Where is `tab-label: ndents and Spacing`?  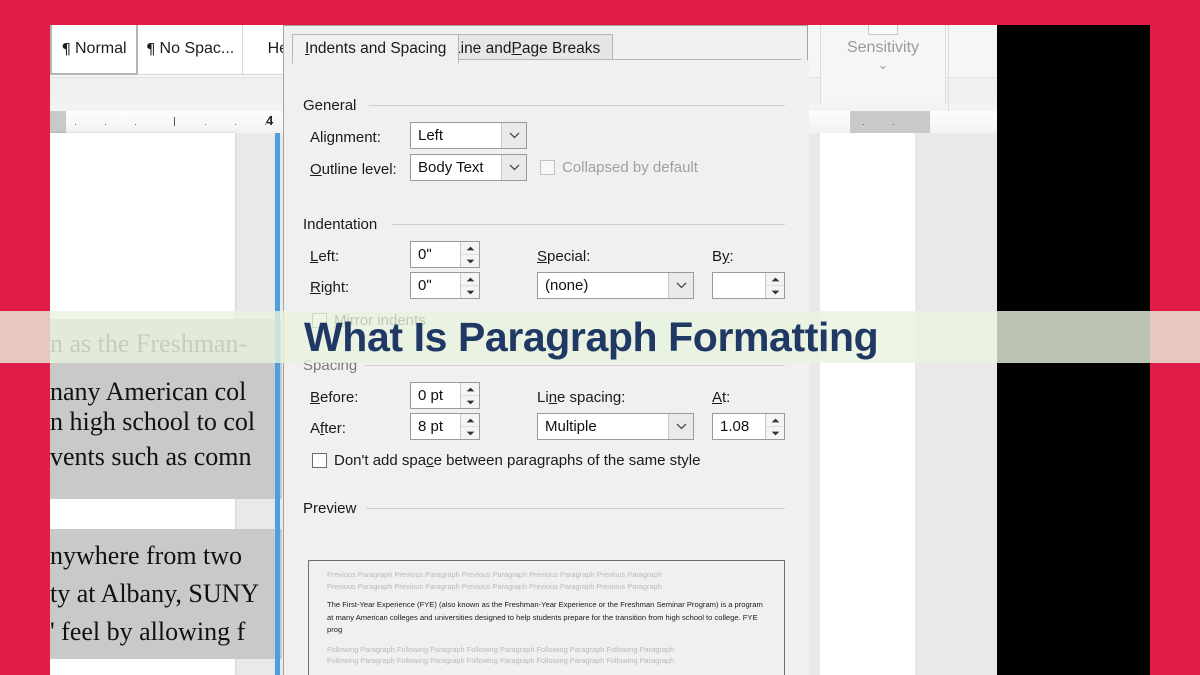
tab-label: ndents and Spacing is located at coordinates (378, 48).